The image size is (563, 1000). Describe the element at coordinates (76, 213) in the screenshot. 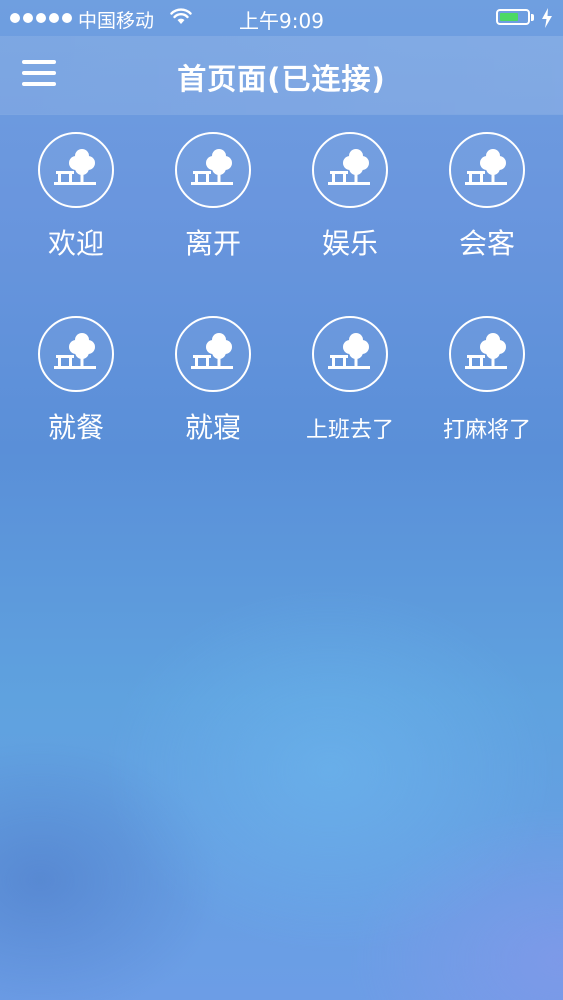

I see `scene-tile-welcome: 欢迎` at that location.